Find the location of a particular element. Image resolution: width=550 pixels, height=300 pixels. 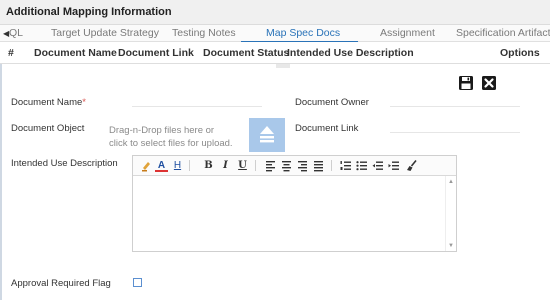

column-header-document-name: Document Name is located at coordinates (75, 53).